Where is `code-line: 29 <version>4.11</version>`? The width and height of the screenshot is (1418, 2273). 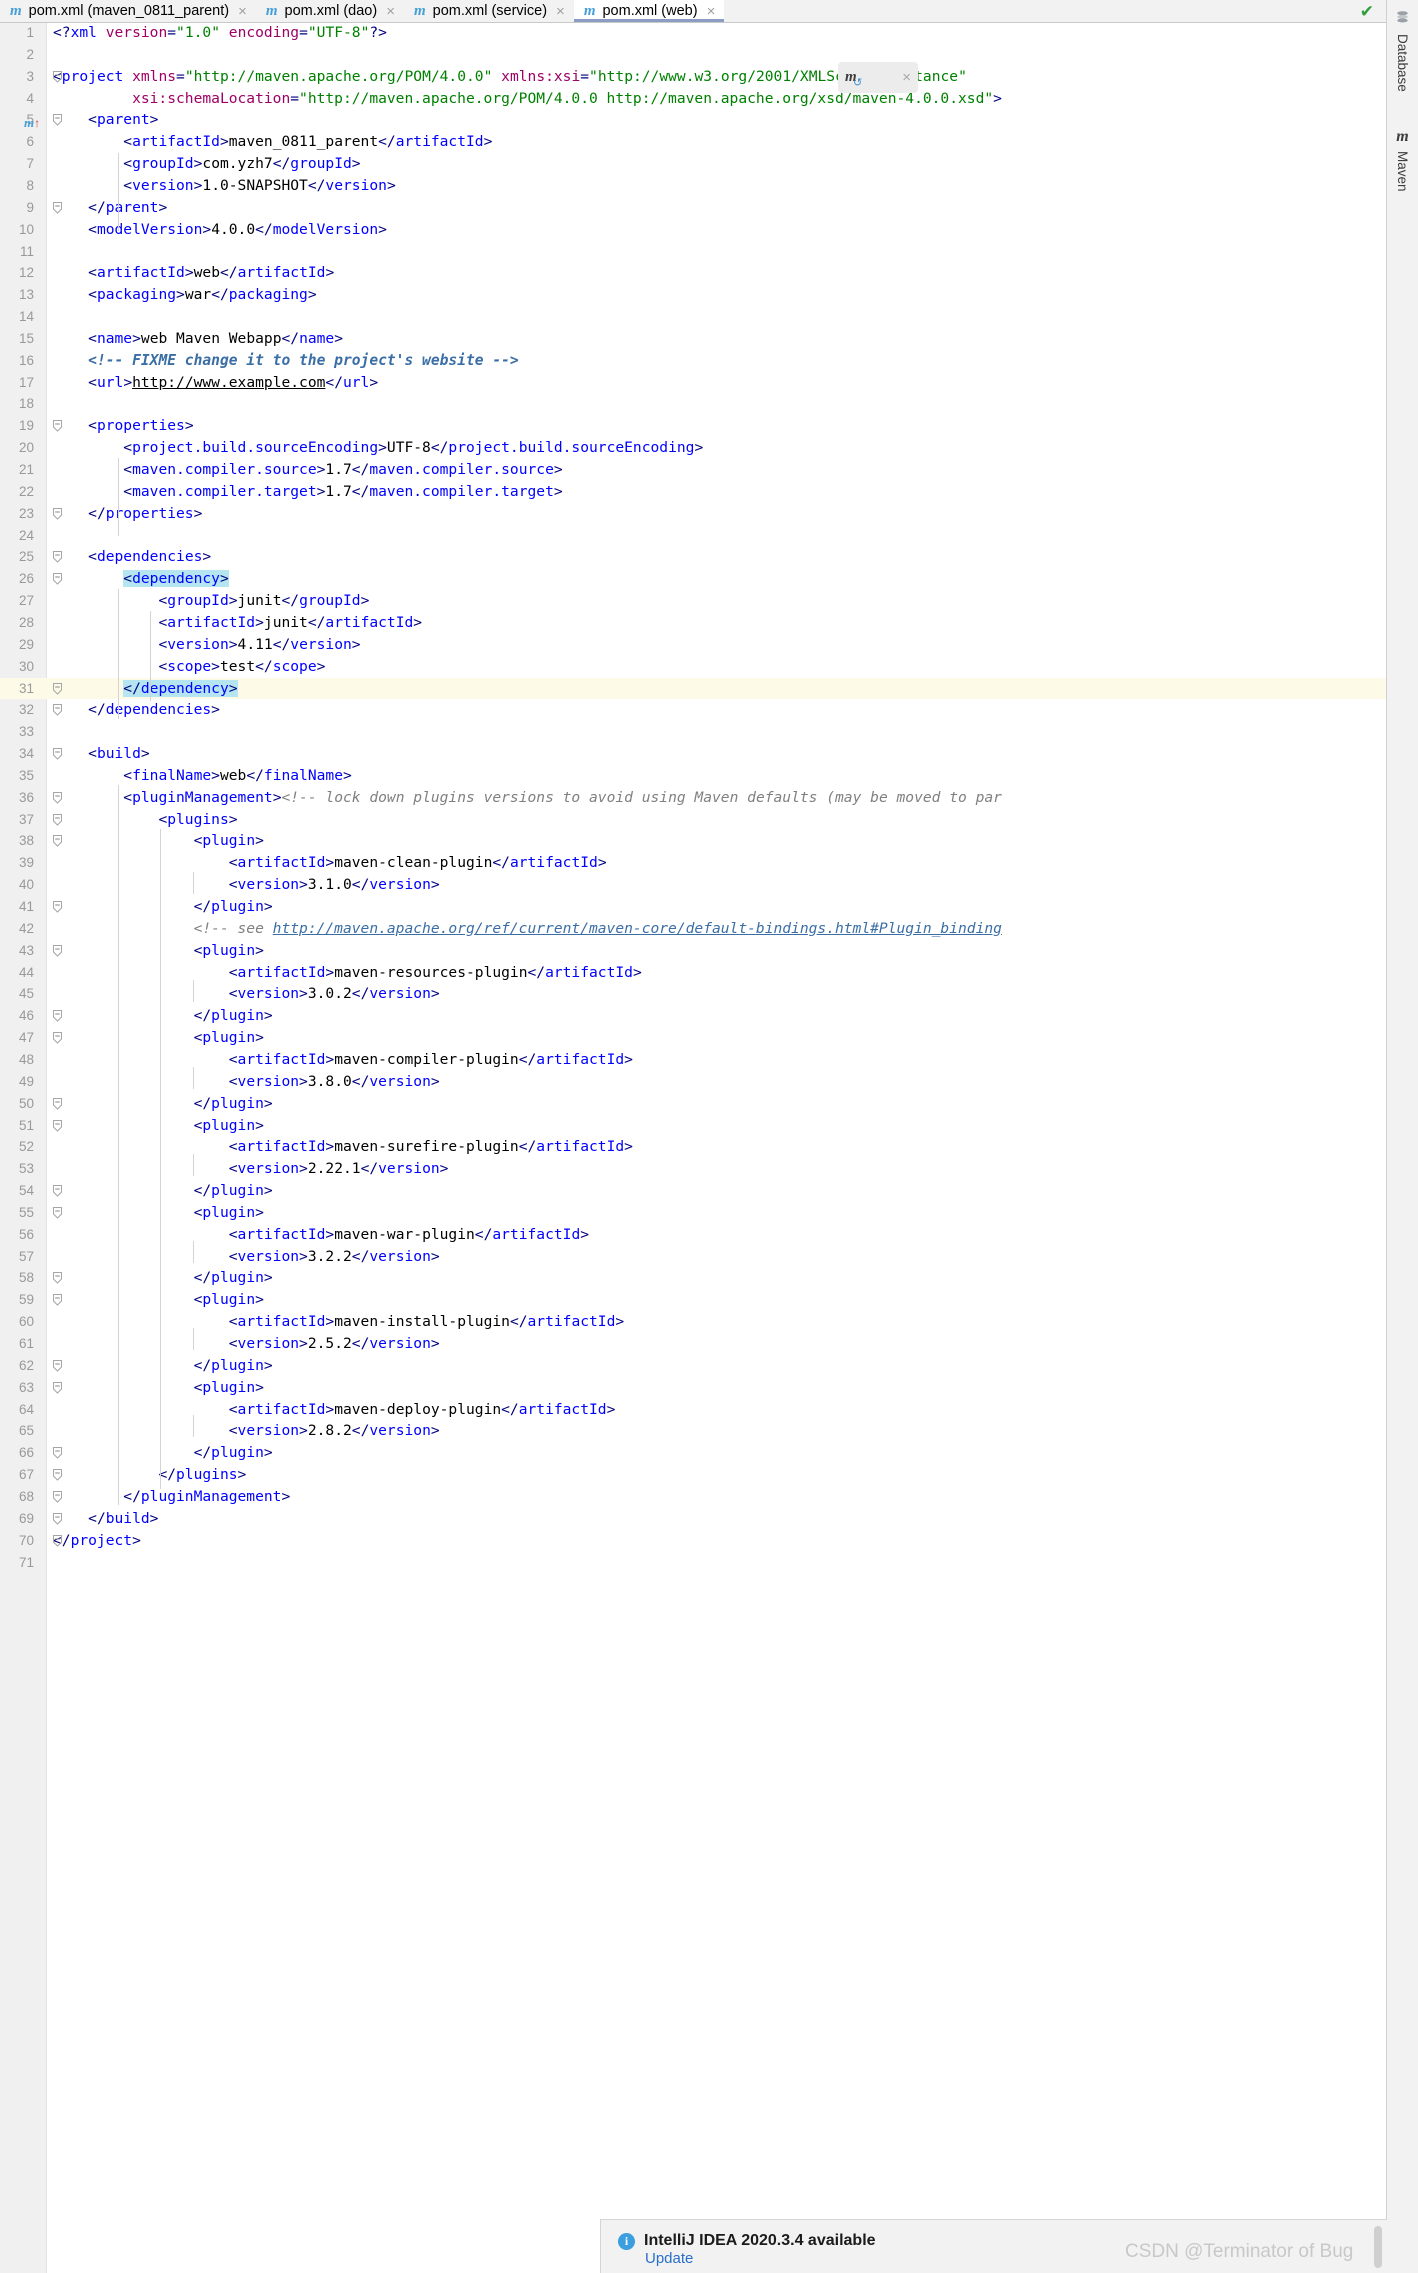 code-line: 29 <version>4.11</version> is located at coordinates (693, 645).